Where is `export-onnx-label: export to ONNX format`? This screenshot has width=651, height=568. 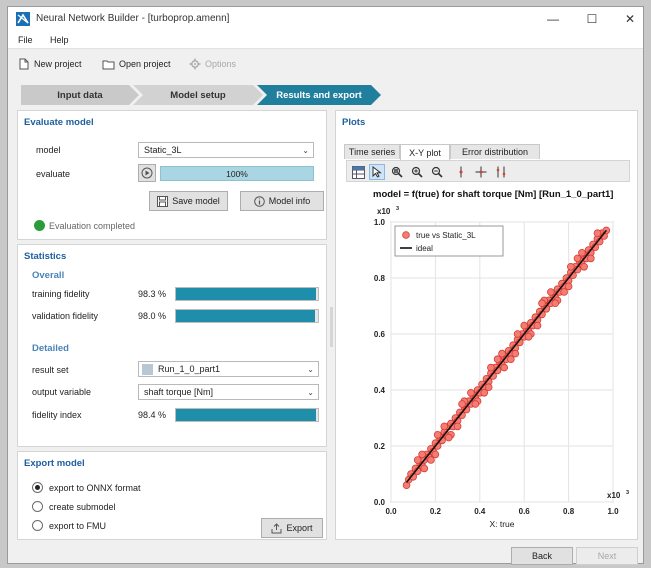
export-onnx-label: export to ONNX format is located at coordinates (95, 488).